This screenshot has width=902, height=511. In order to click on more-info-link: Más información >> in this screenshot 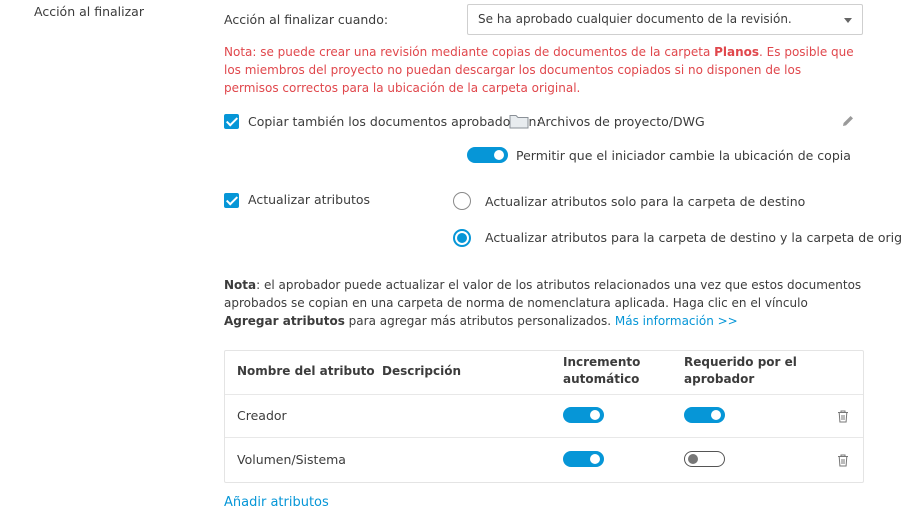, I will do `click(676, 321)`.